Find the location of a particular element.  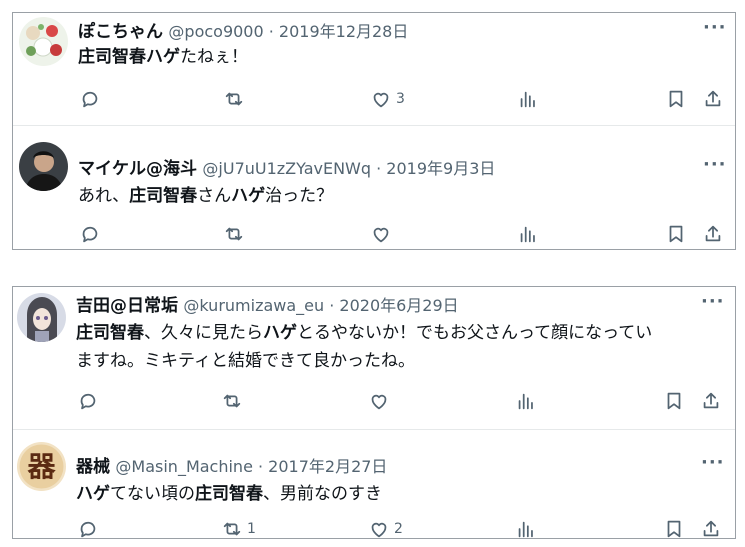

retweet-button: 1 is located at coordinates (238, 529).